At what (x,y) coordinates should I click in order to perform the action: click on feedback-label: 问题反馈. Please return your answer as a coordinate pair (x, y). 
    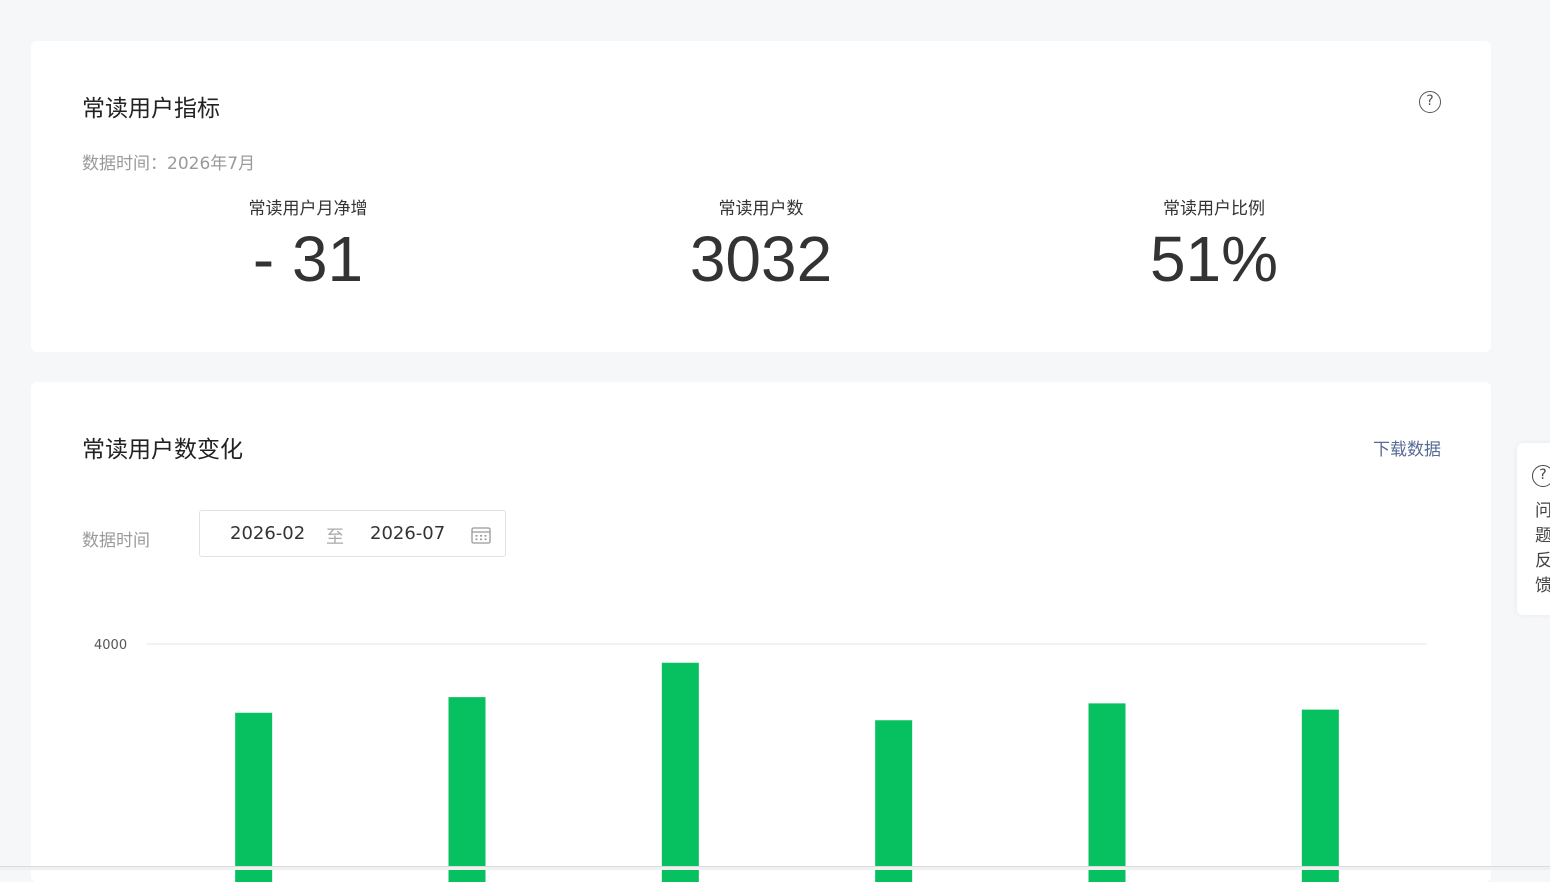
    Looking at the image, I should click on (1542, 549).